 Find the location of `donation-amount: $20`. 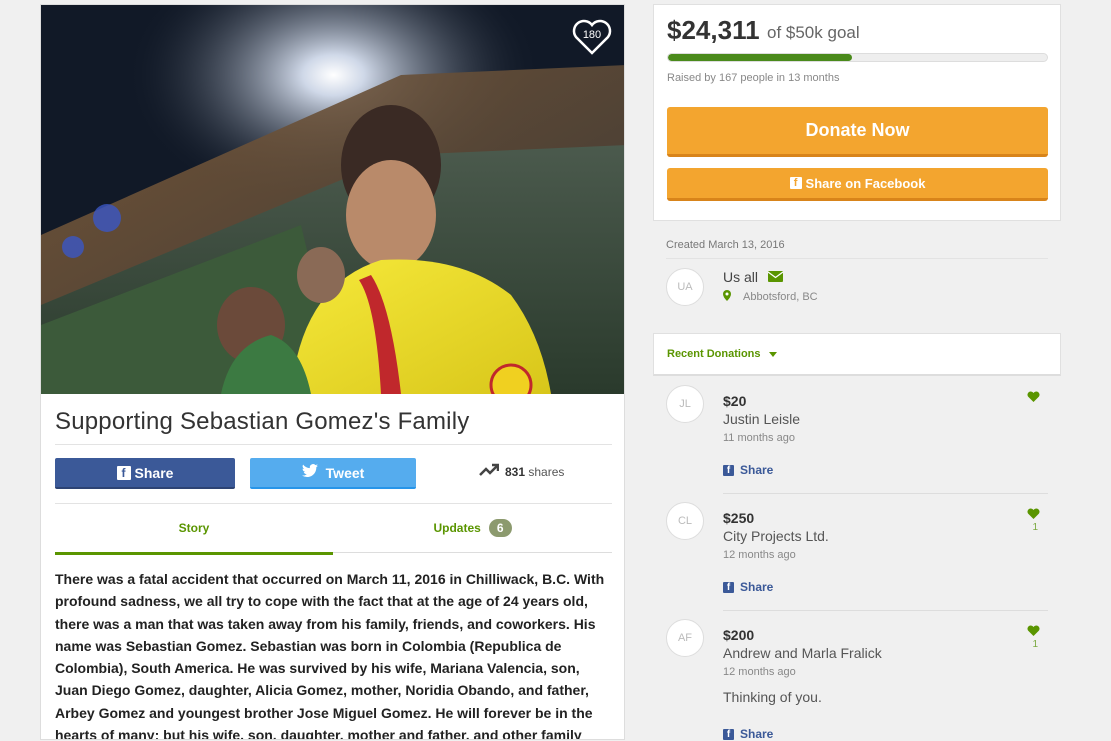

donation-amount: $20 is located at coordinates (735, 401).